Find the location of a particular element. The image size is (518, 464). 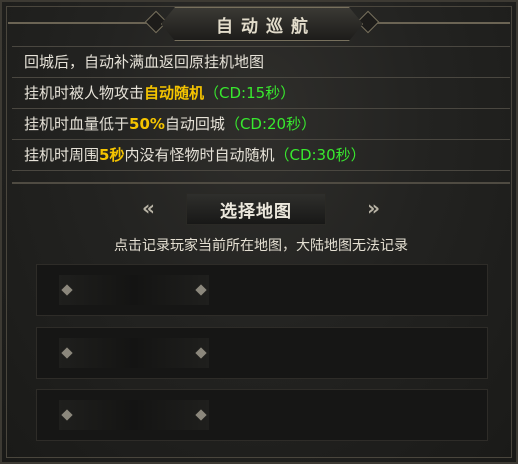

rule-text: 挂机时周围 is located at coordinates (62, 155).